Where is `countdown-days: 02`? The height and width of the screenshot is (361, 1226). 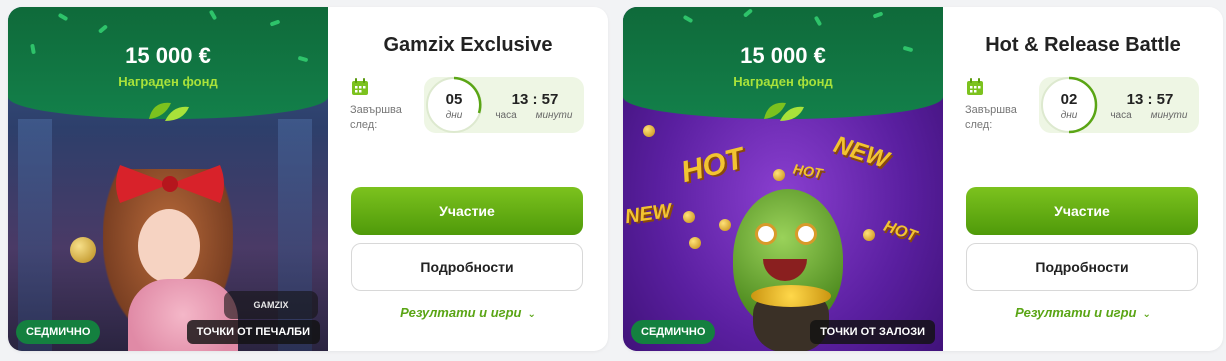 countdown-days: 02 is located at coordinates (1069, 99).